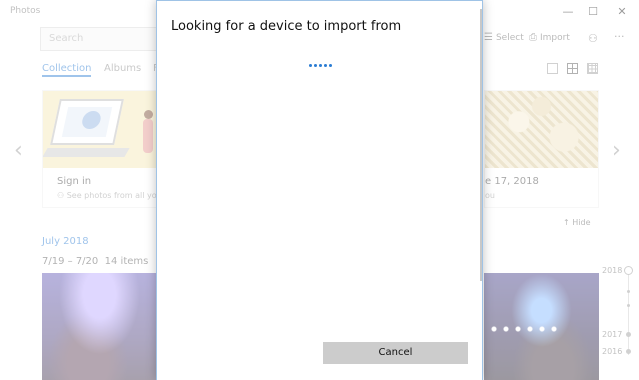  I want to click on signin-card: Sign in ⚇ See photos from all your, so click(103, 149).